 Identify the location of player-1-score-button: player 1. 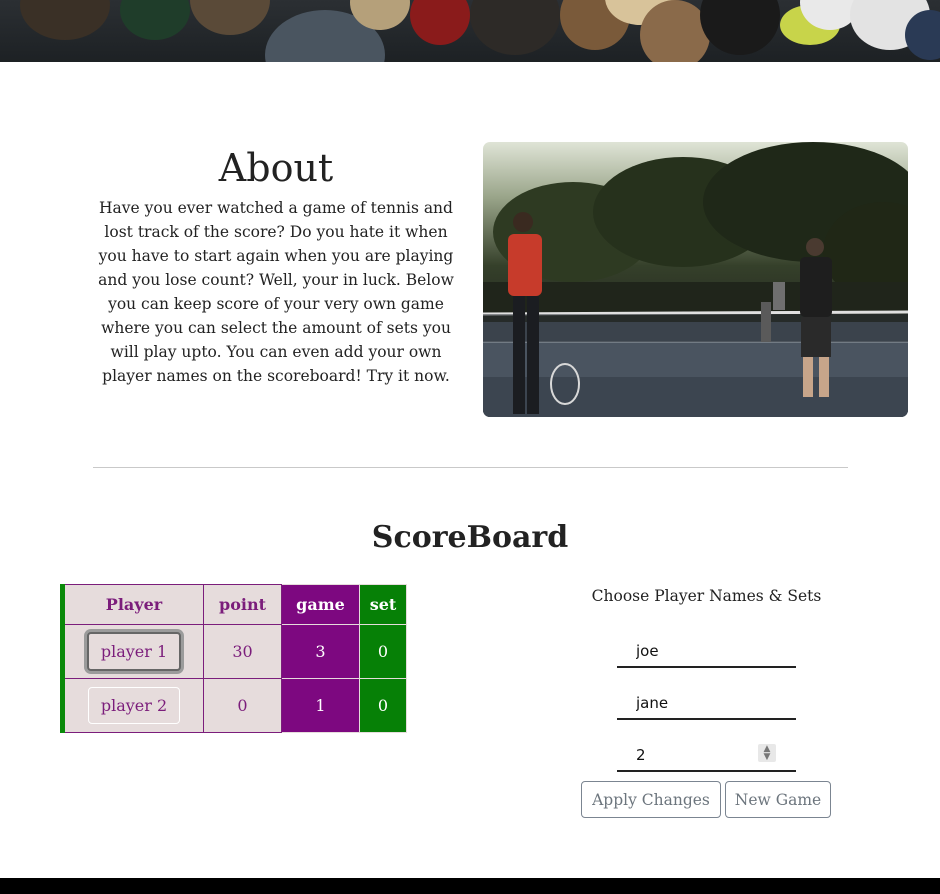
(134, 651).